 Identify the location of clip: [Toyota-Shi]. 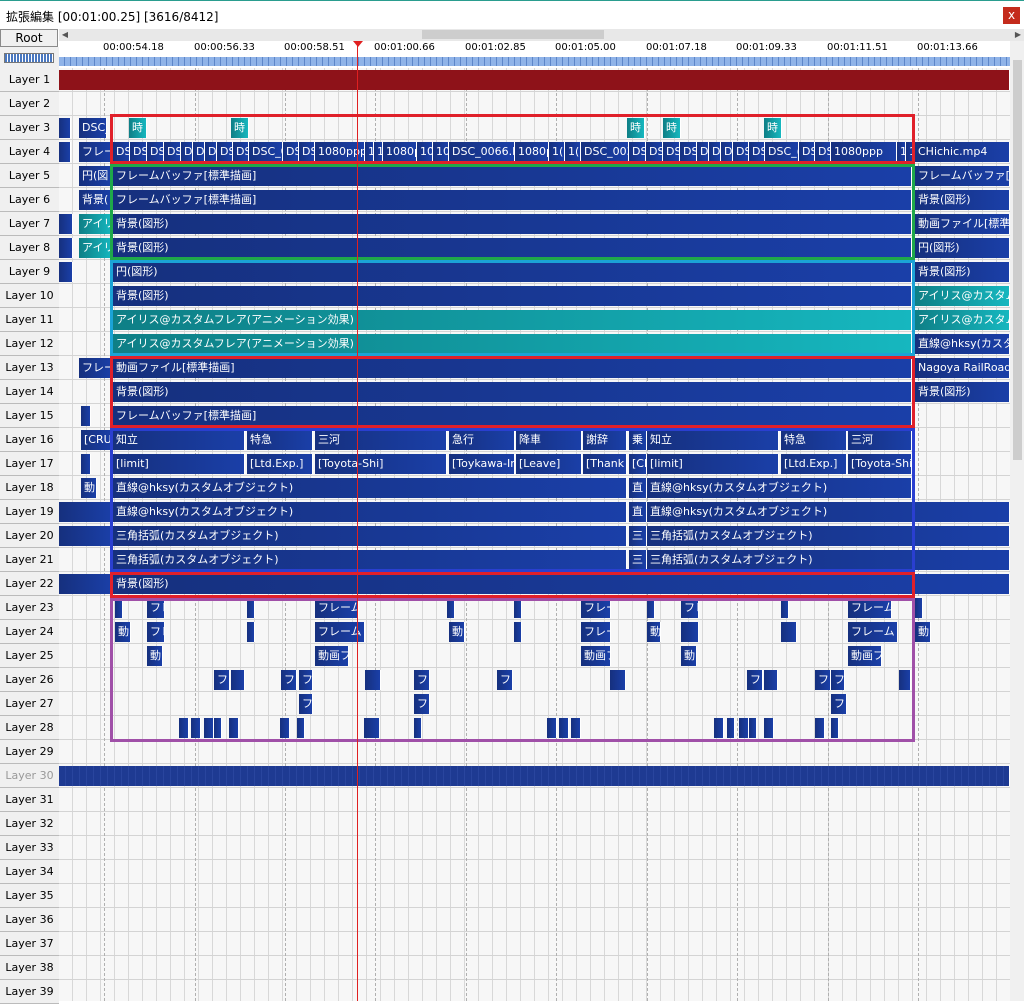
(880, 464).